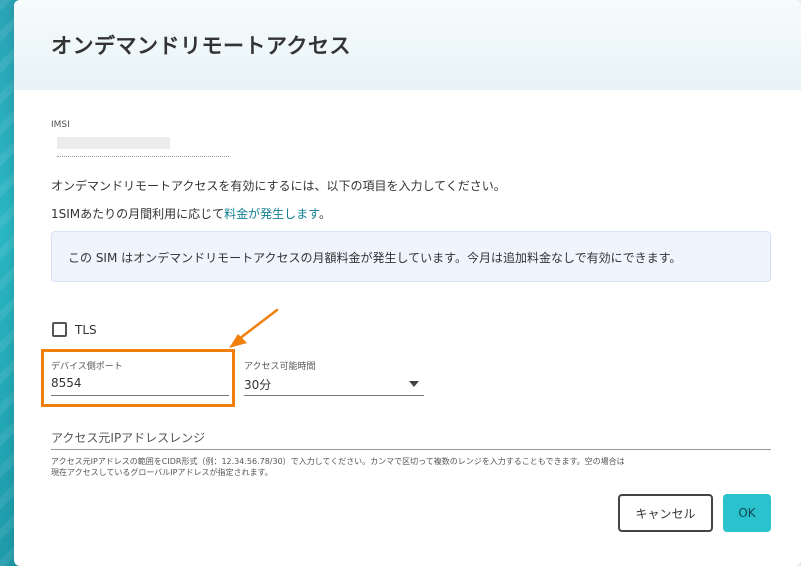  Describe the element at coordinates (87, 367) in the screenshot. I see `port-label: デバイス側ポート` at that location.